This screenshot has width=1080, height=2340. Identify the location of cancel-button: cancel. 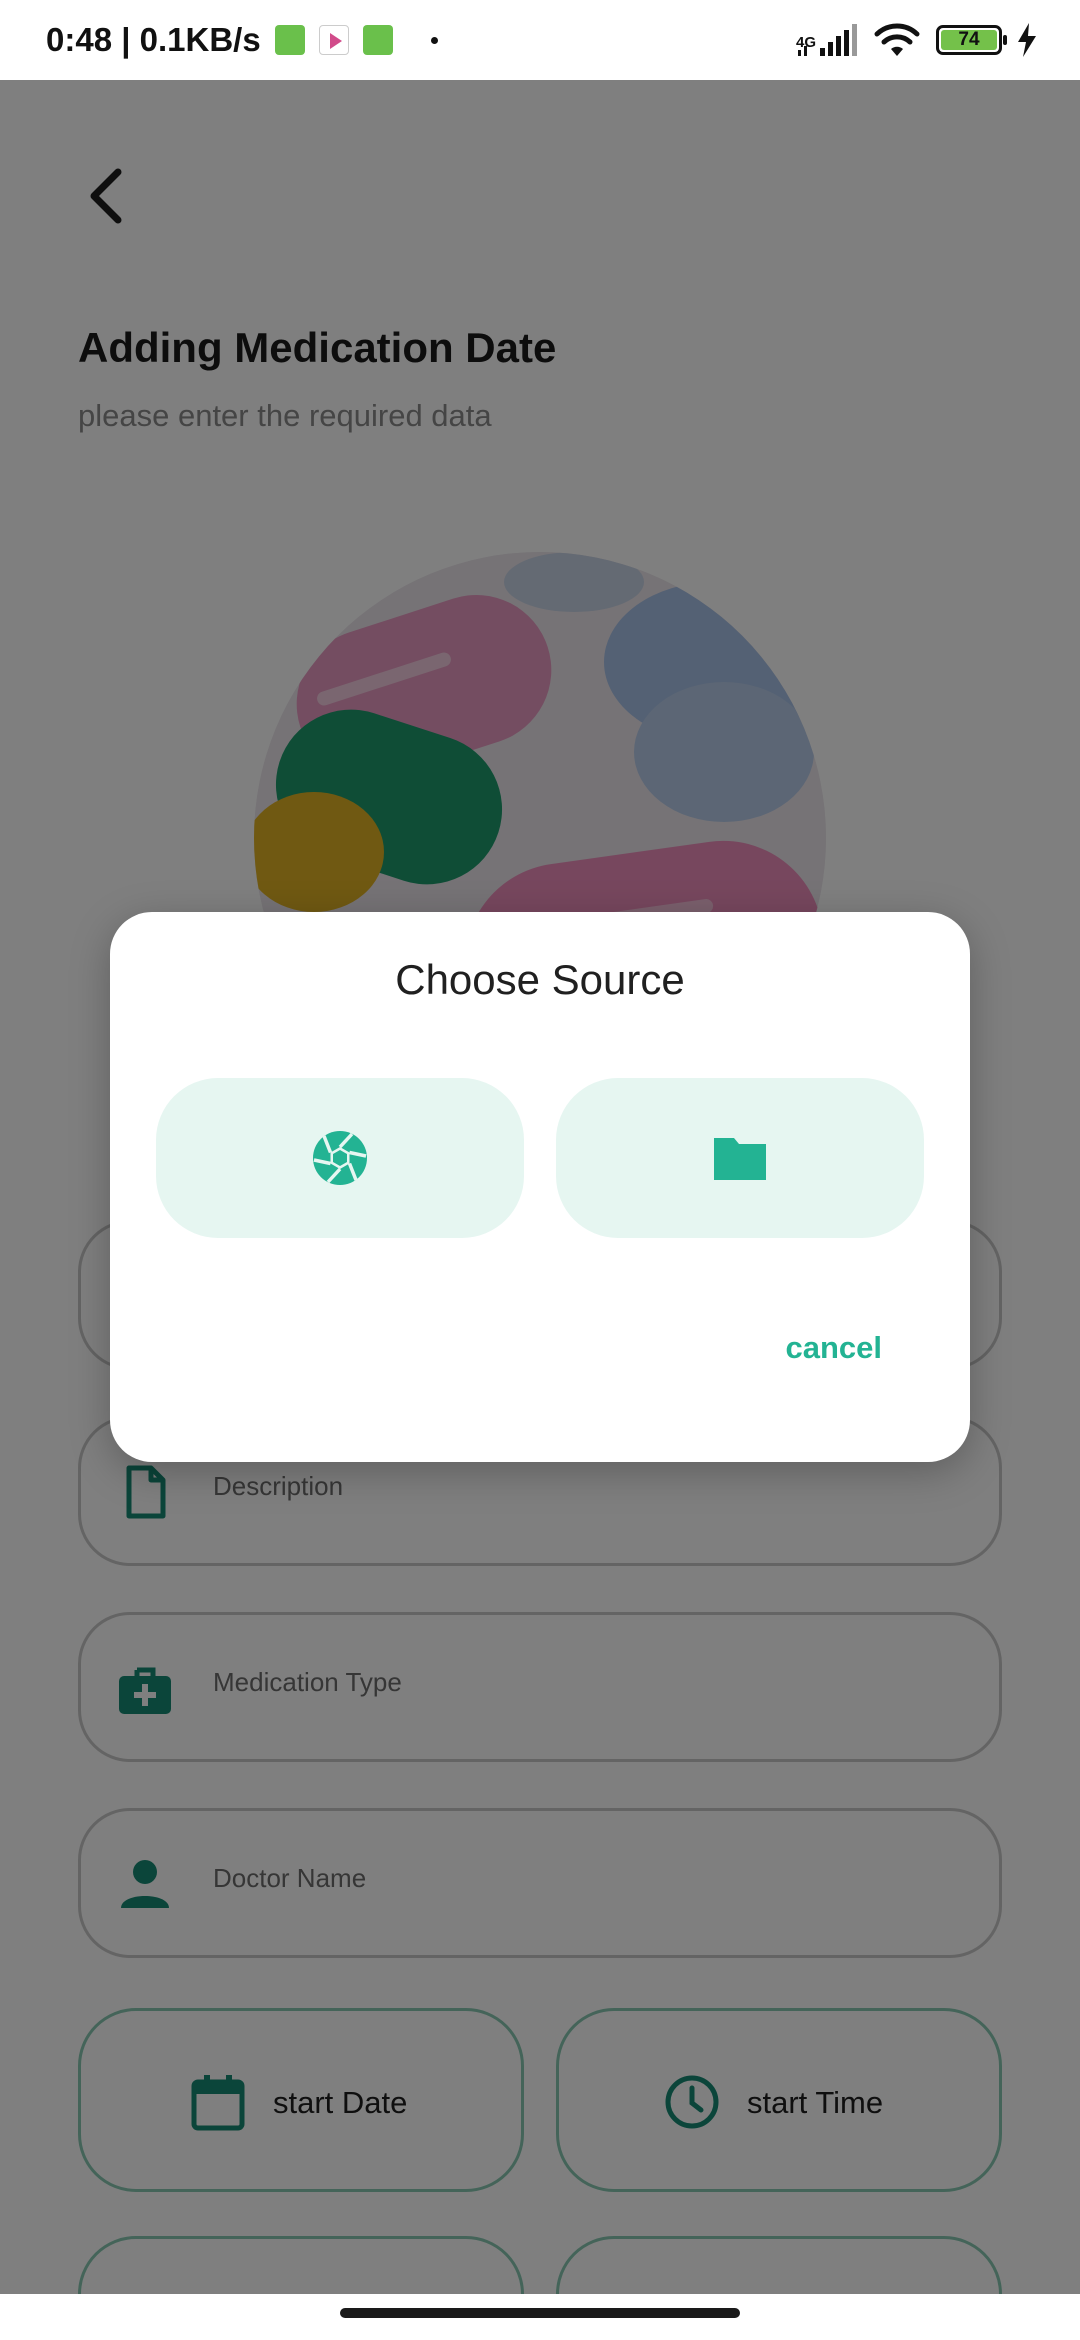
(833, 1348).